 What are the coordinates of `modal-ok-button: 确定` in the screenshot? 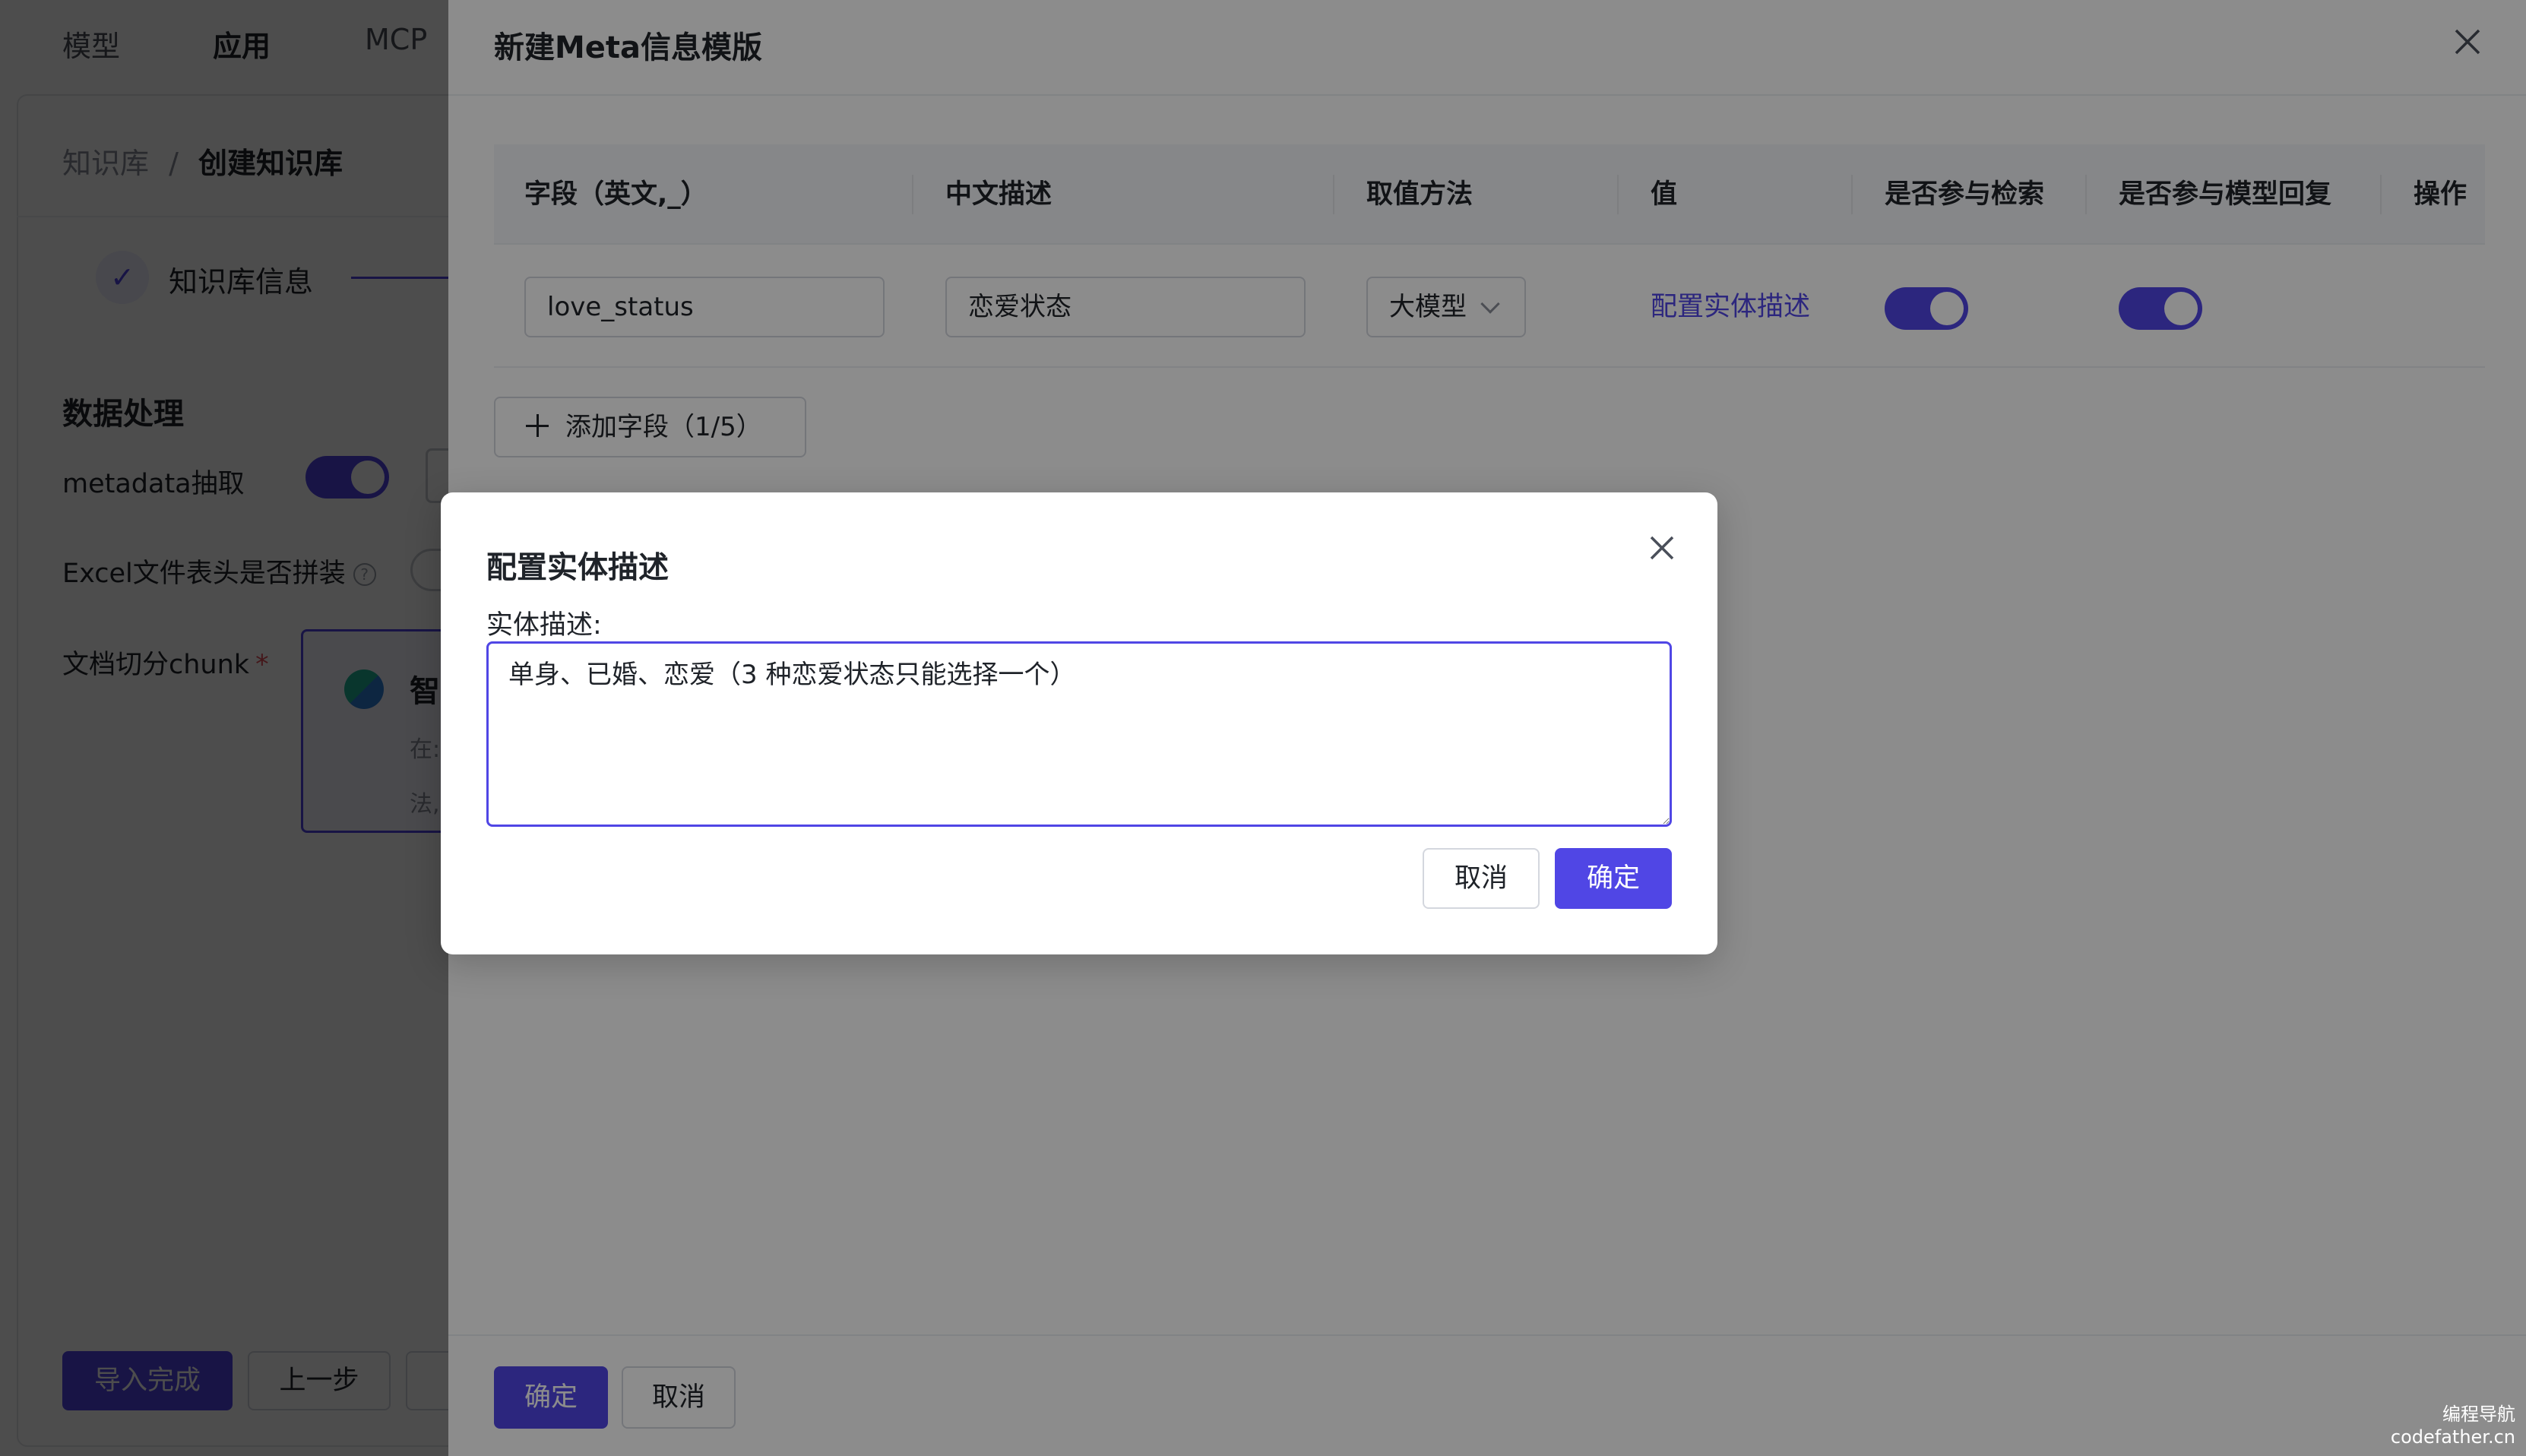 It's located at (1613, 878).